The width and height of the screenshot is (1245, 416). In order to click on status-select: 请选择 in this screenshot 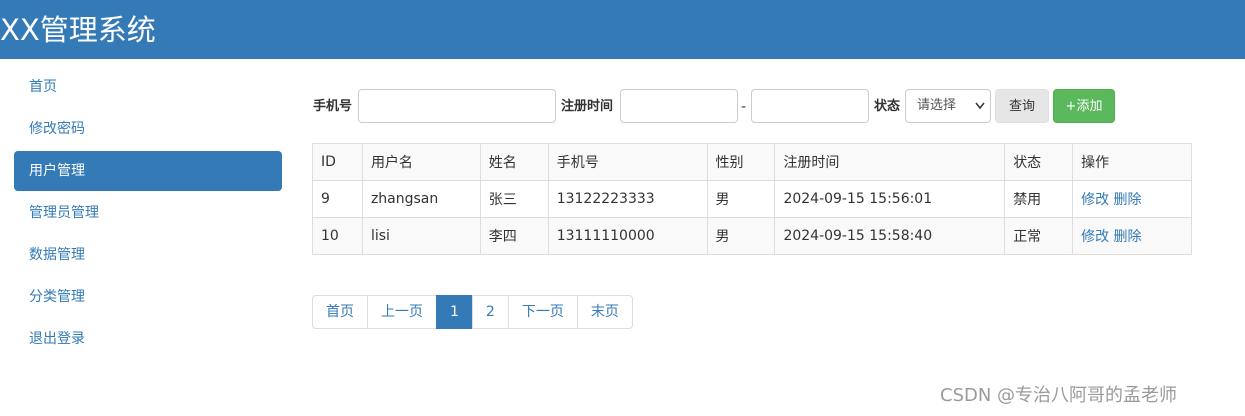, I will do `click(948, 106)`.